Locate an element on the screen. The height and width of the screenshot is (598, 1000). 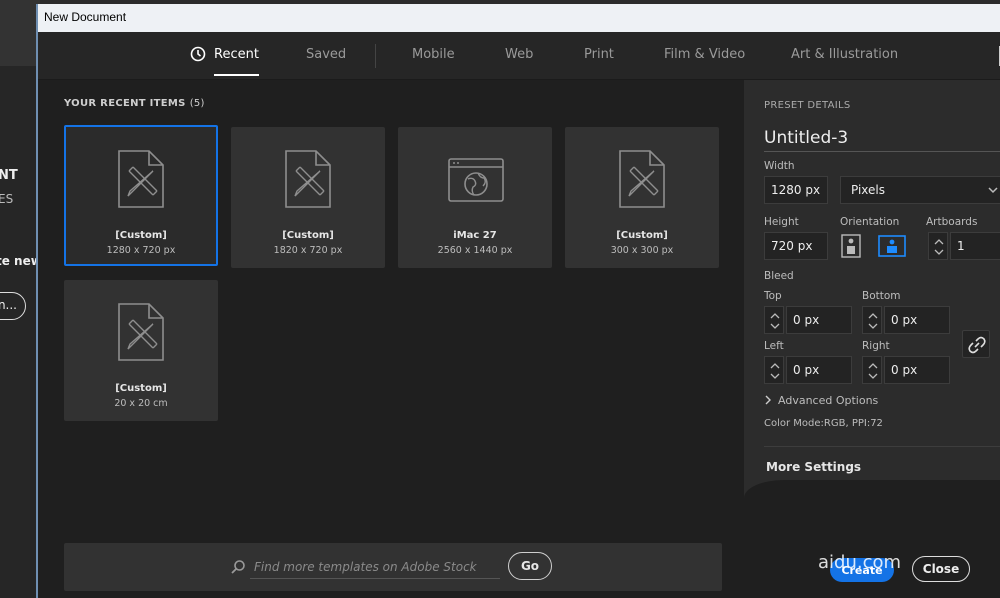
bleed-label: Bleed is located at coordinates (779, 276).